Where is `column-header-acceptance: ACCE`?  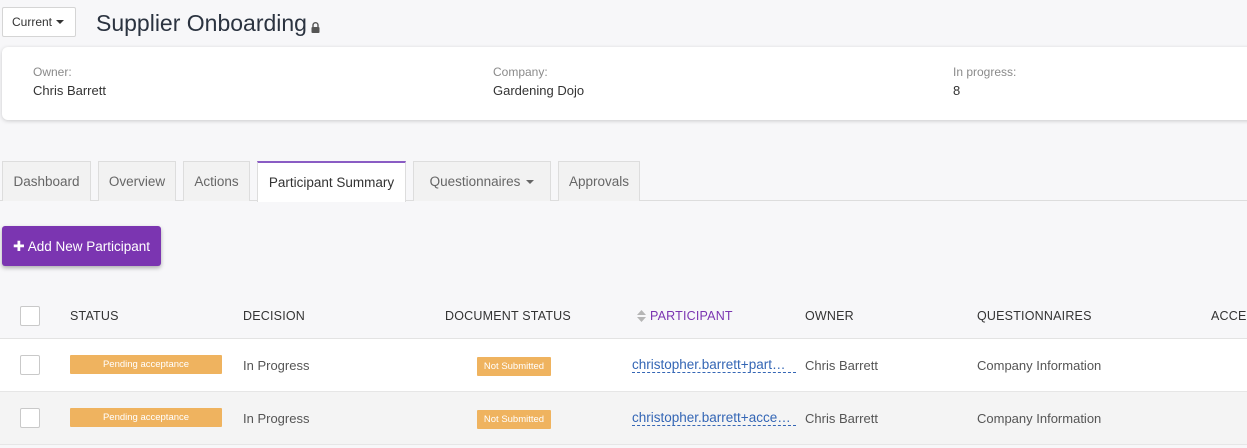
column-header-acceptance: ACCE is located at coordinates (1229, 316).